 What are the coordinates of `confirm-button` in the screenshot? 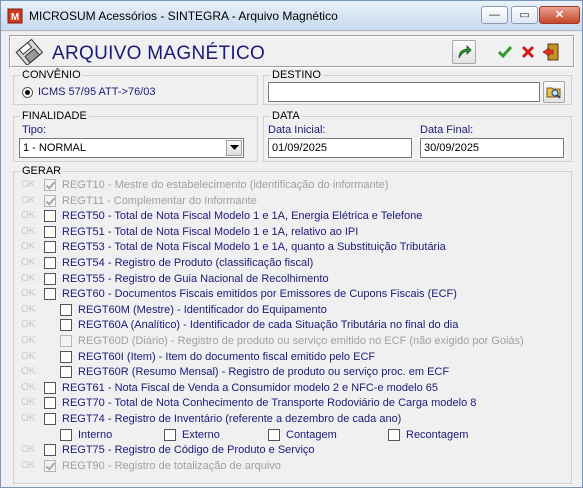 It's located at (505, 52).